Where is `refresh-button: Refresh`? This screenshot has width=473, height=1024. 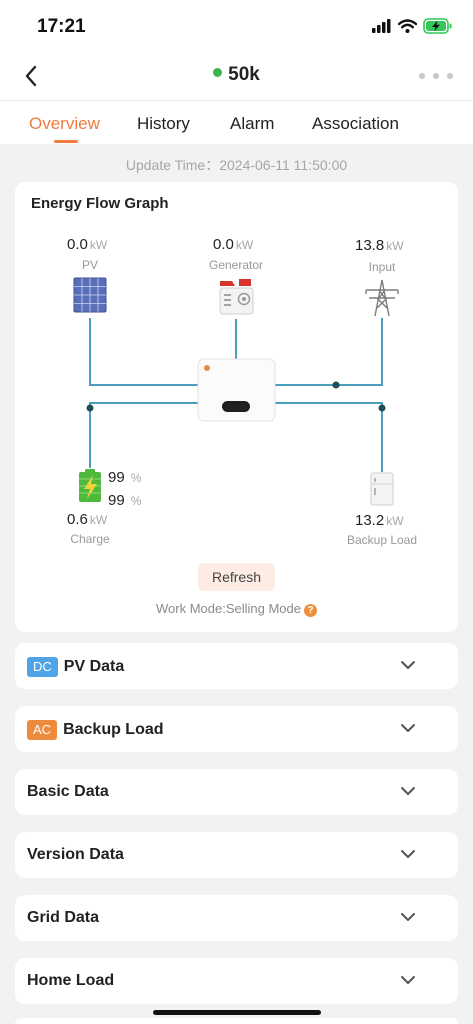 refresh-button: Refresh is located at coordinates (236, 577).